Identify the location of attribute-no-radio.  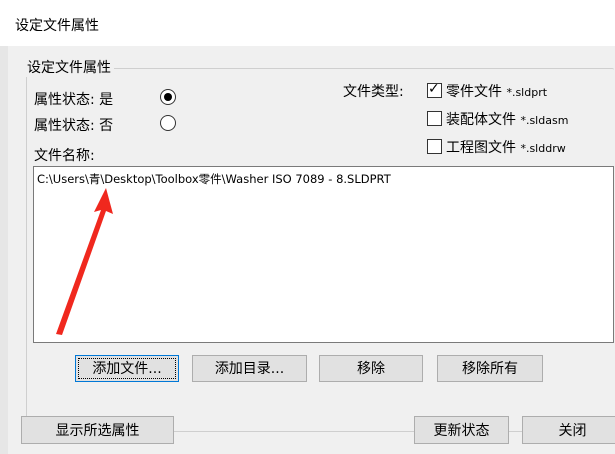
(168, 123).